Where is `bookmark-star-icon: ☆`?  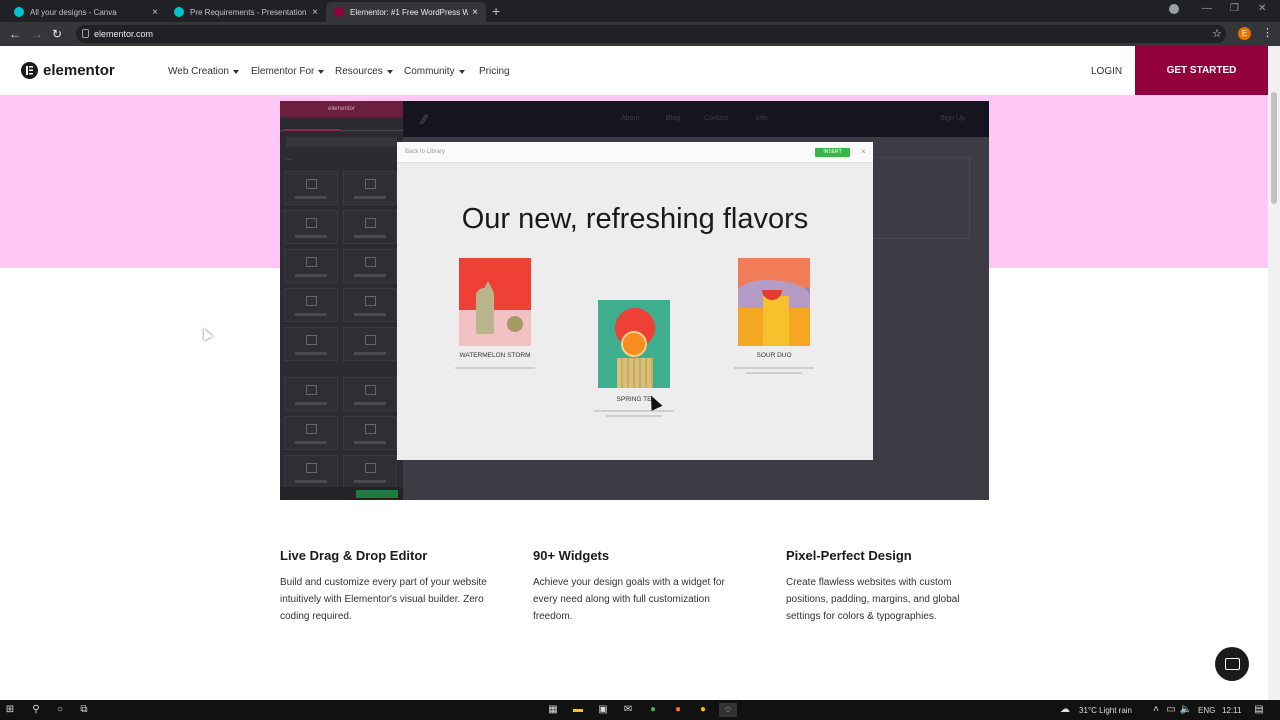
bookmark-star-icon: ☆ is located at coordinates (1217, 33).